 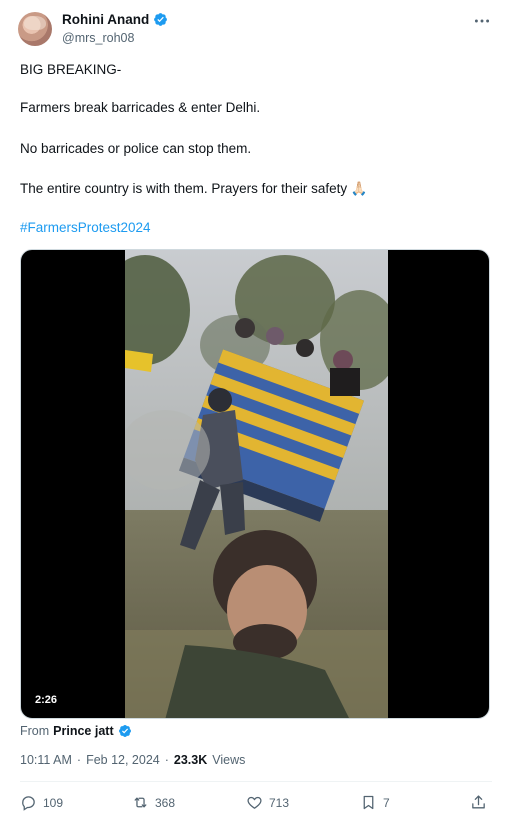 I want to click on repost-count: 368, so click(x=165, y=802).